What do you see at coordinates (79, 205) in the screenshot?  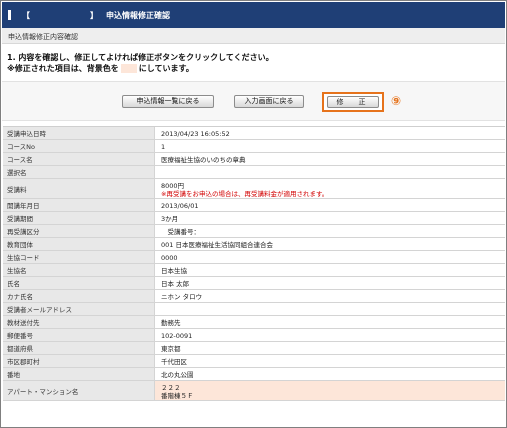 I see `row-label: 開講年月日` at bounding box center [79, 205].